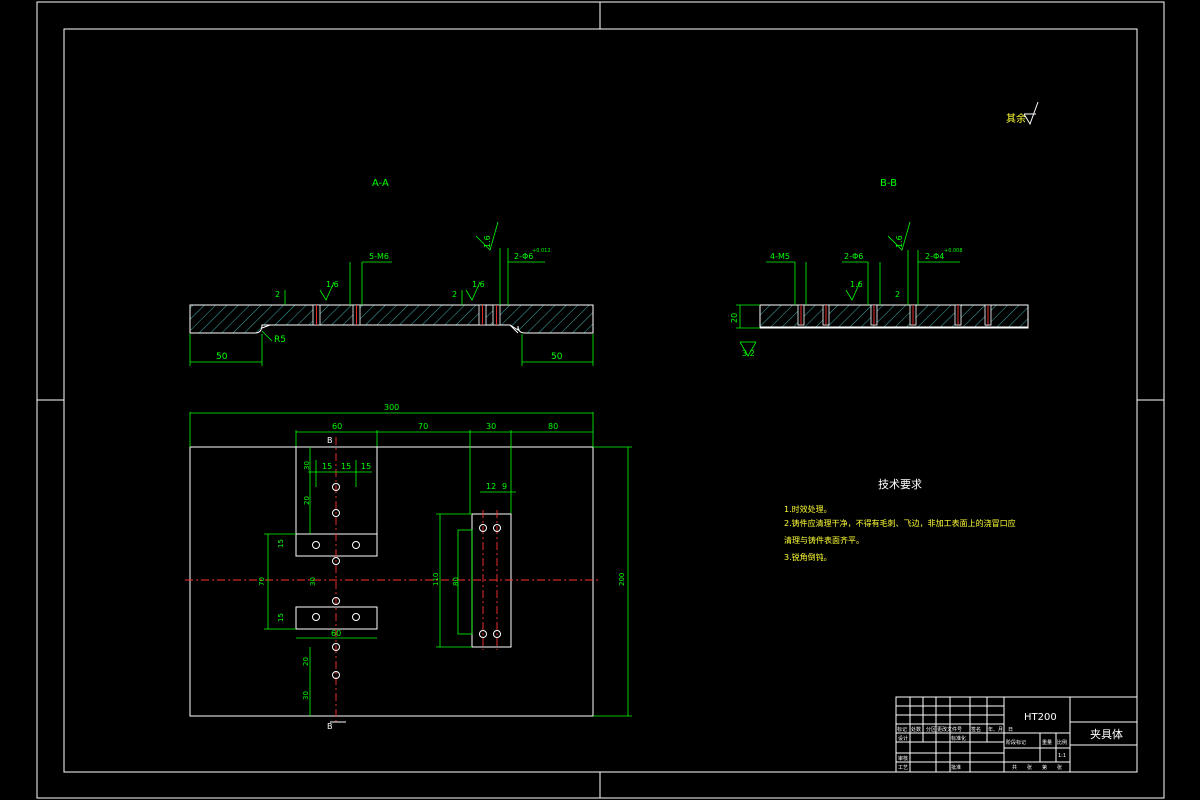  What do you see at coordinates (1014, 767) in the screenshot?
I see `svg-text: 共` at bounding box center [1014, 767].